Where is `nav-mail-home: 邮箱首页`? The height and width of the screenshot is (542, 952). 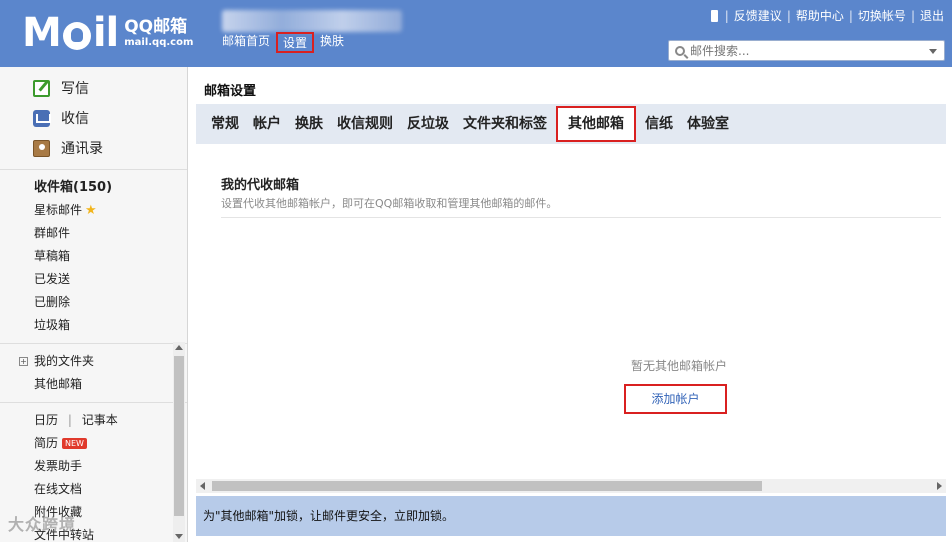
nav-mail-home: 邮箱首页 is located at coordinates (246, 42).